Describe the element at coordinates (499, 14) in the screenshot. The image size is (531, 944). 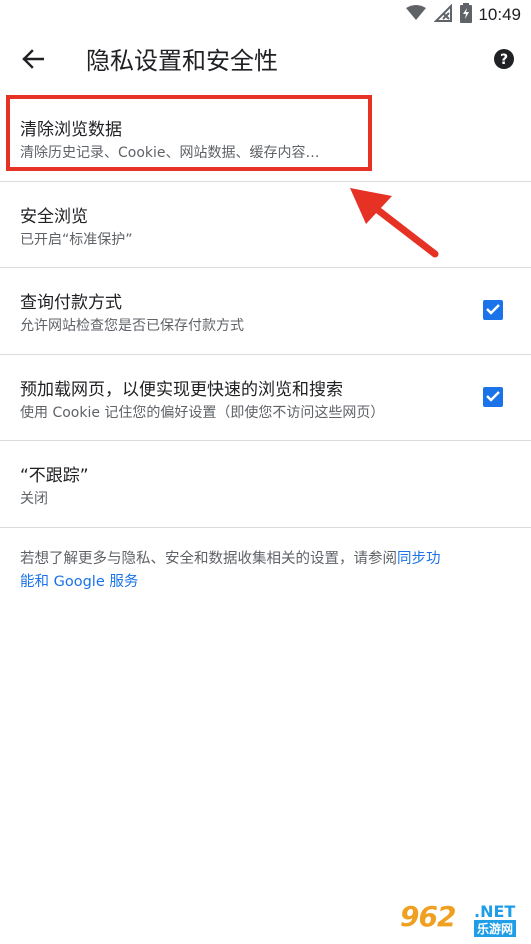
I see `status-time: 10:49` at that location.